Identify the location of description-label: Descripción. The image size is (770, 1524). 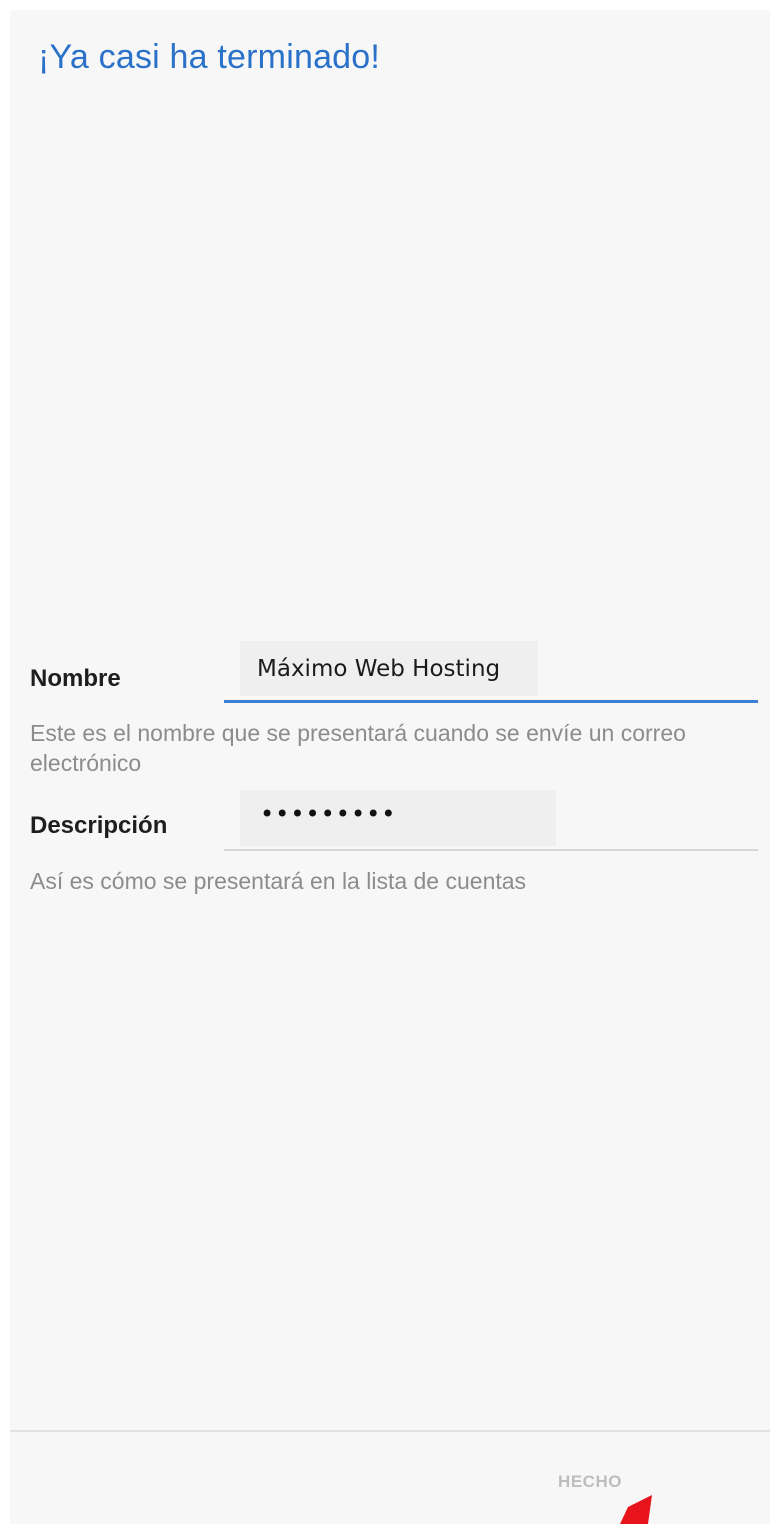
(99, 825).